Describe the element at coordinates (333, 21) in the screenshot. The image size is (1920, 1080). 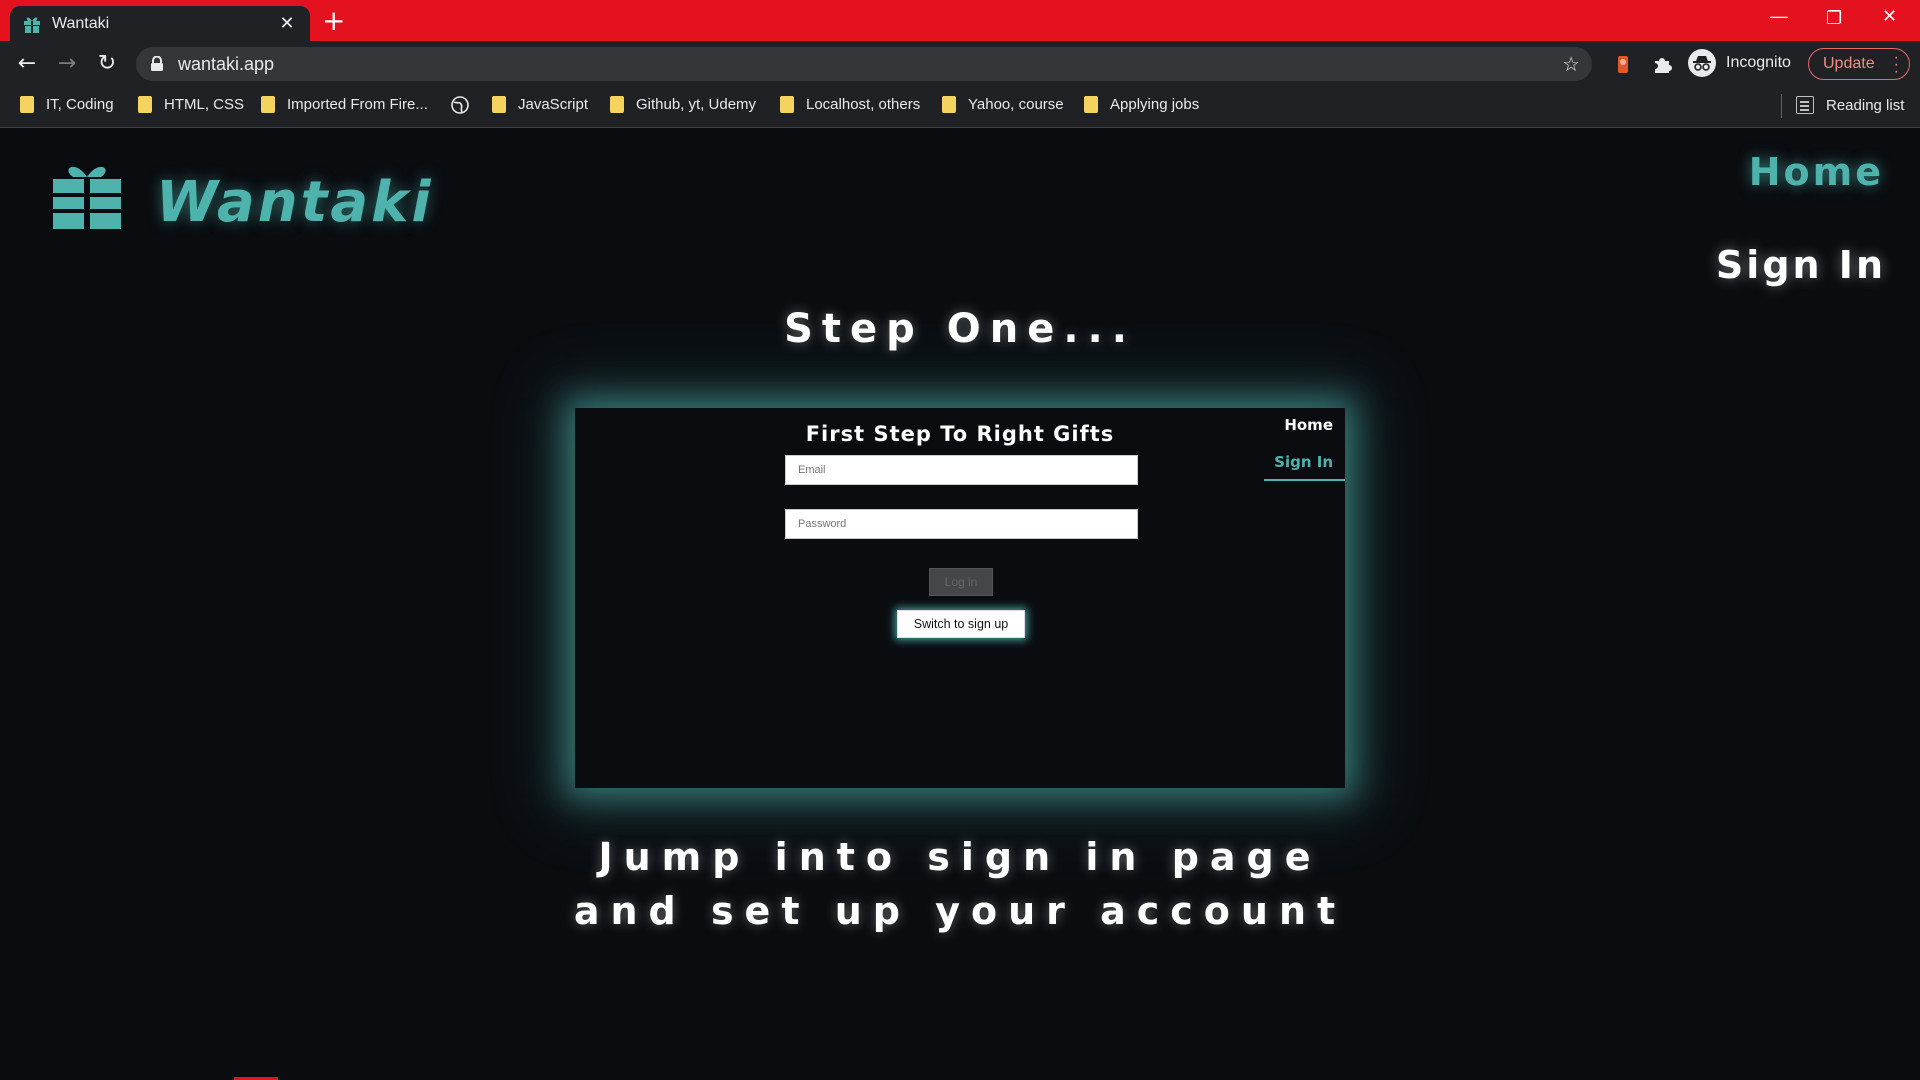
I see `new-tab-icon: +` at that location.